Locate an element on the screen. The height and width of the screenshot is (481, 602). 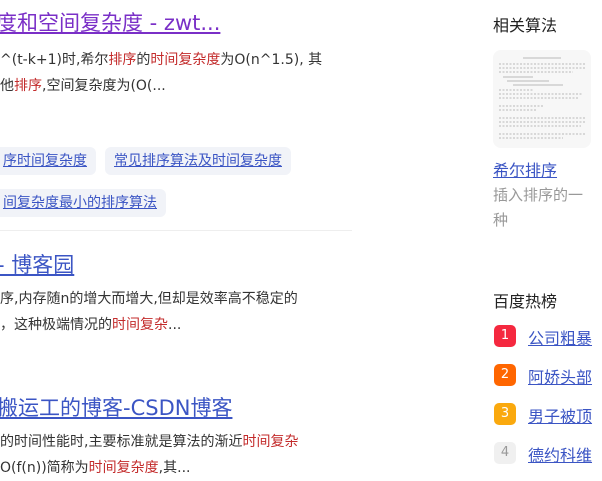
result-1-snippet-line-1: ^(t-k+1)时,希尔排序的时间复杂度为O(n^1.5), 其 is located at coordinates (161, 60).